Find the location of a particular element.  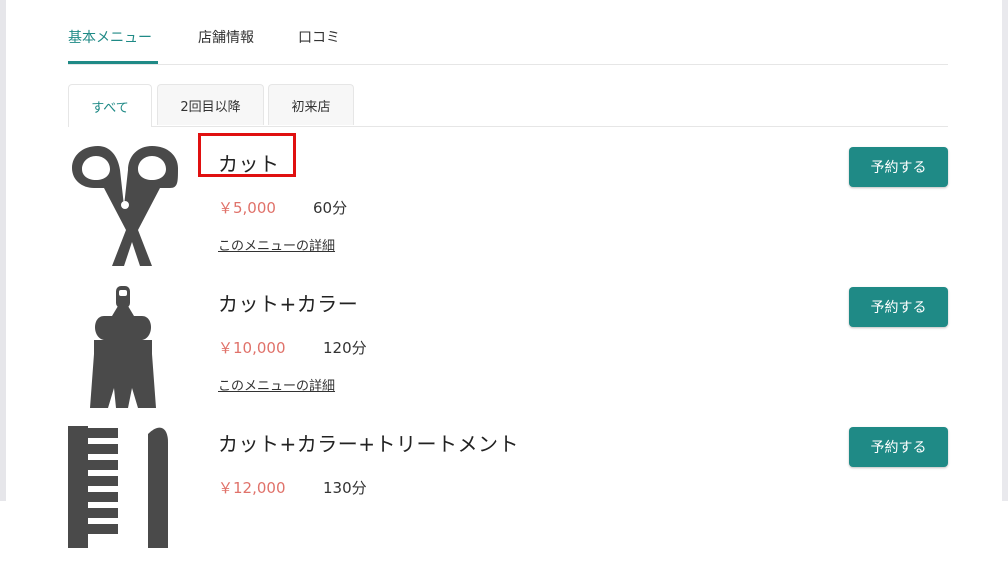

menu-price: ￥5,000 is located at coordinates (247, 208).